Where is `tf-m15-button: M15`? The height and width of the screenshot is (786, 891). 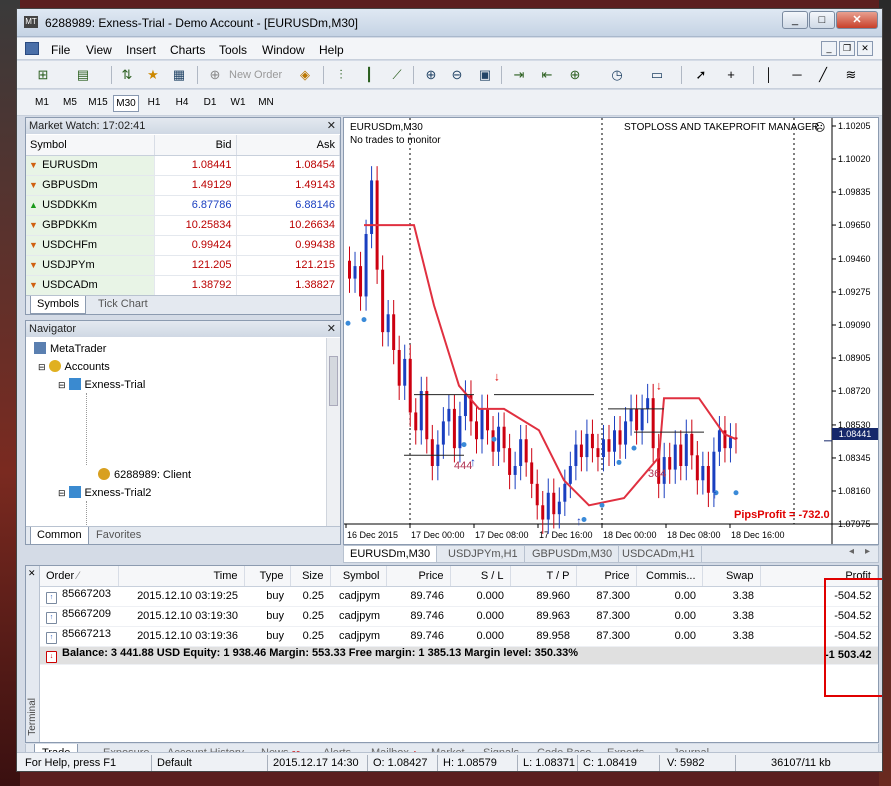
tf-m15-button: M15 is located at coordinates (98, 103).